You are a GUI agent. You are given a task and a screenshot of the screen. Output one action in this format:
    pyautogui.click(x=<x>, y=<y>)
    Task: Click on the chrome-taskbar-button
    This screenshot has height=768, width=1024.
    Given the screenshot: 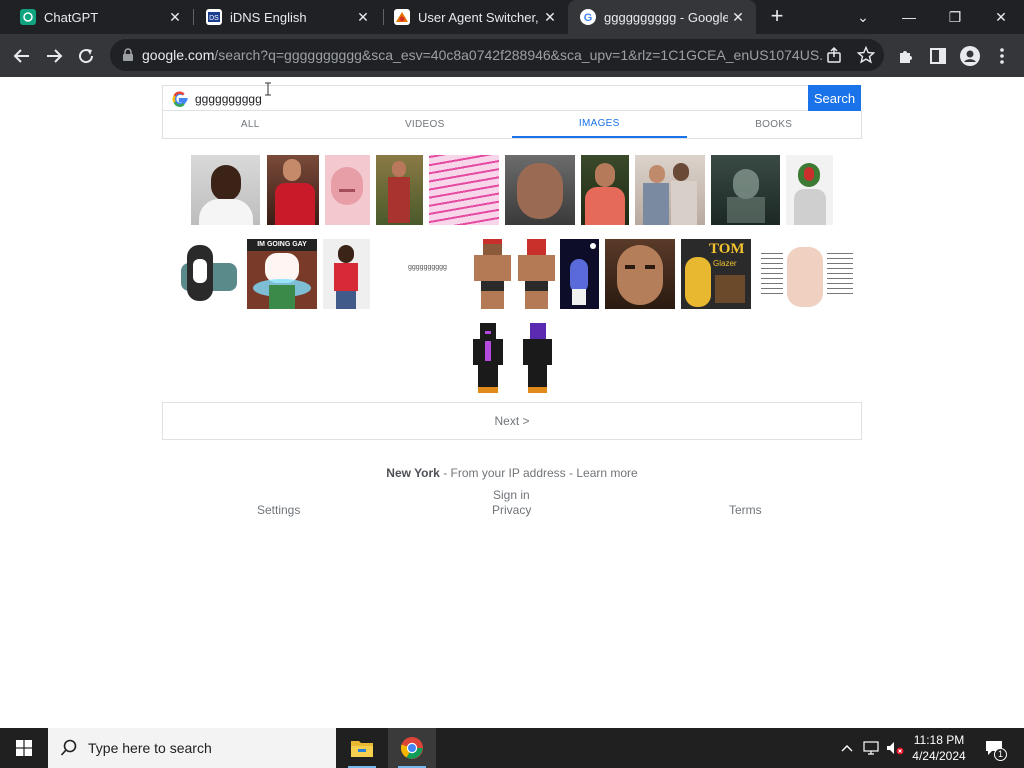 What is the action you would take?
    pyautogui.click(x=412, y=748)
    